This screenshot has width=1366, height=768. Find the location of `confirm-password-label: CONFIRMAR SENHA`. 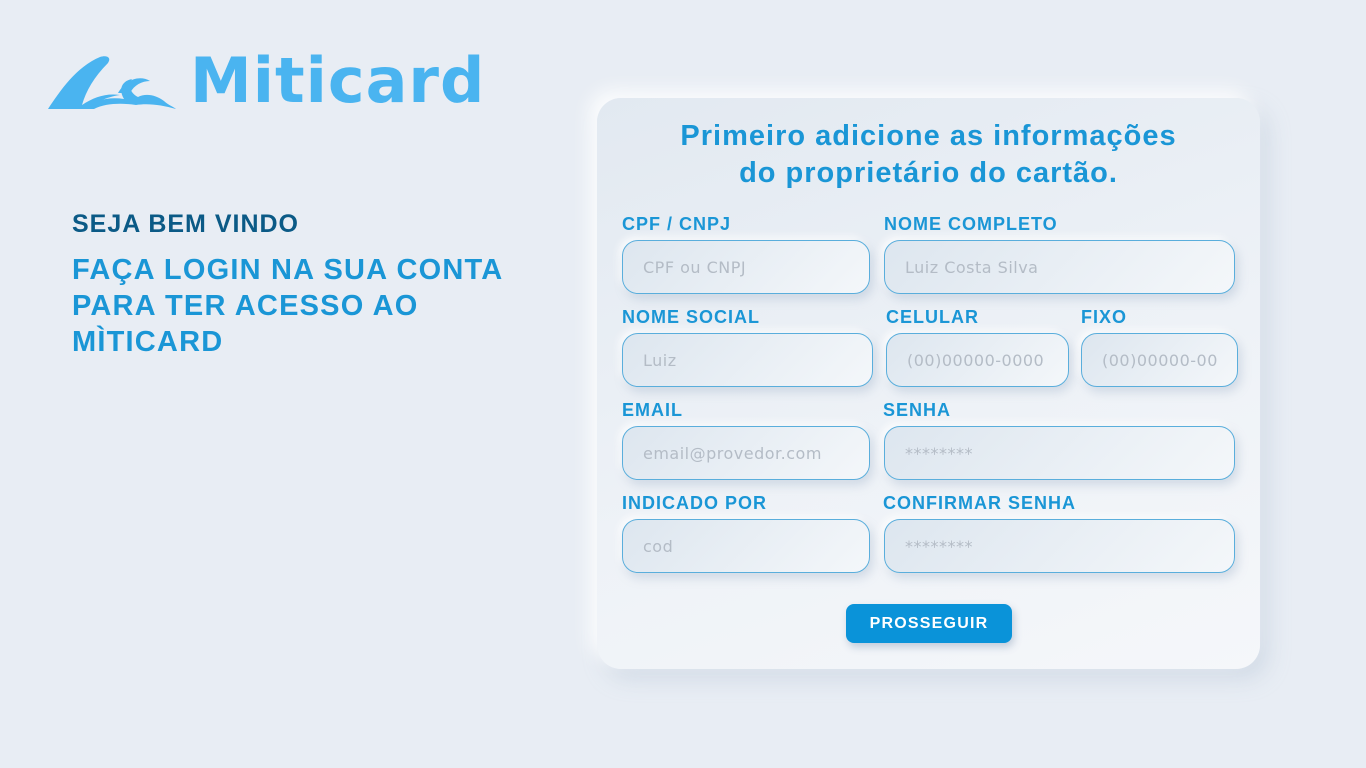

confirm-password-label: CONFIRMAR SENHA is located at coordinates (979, 503).